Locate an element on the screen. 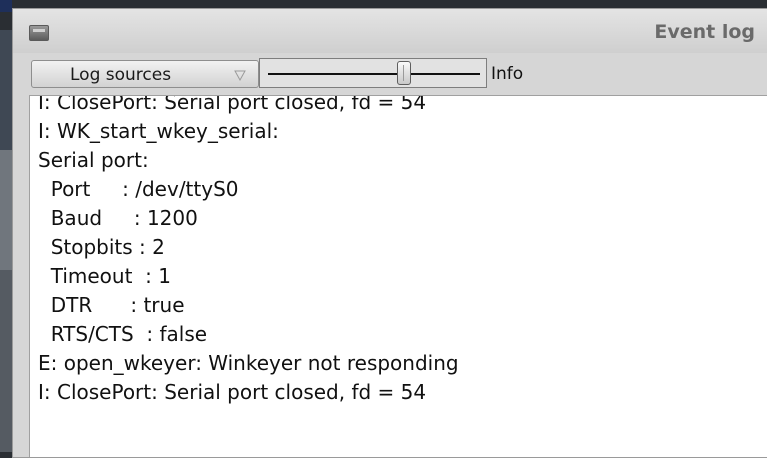 The image size is (767, 458). log-line: Port : /dev/ttyS0 is located at coordinates (138, 189).